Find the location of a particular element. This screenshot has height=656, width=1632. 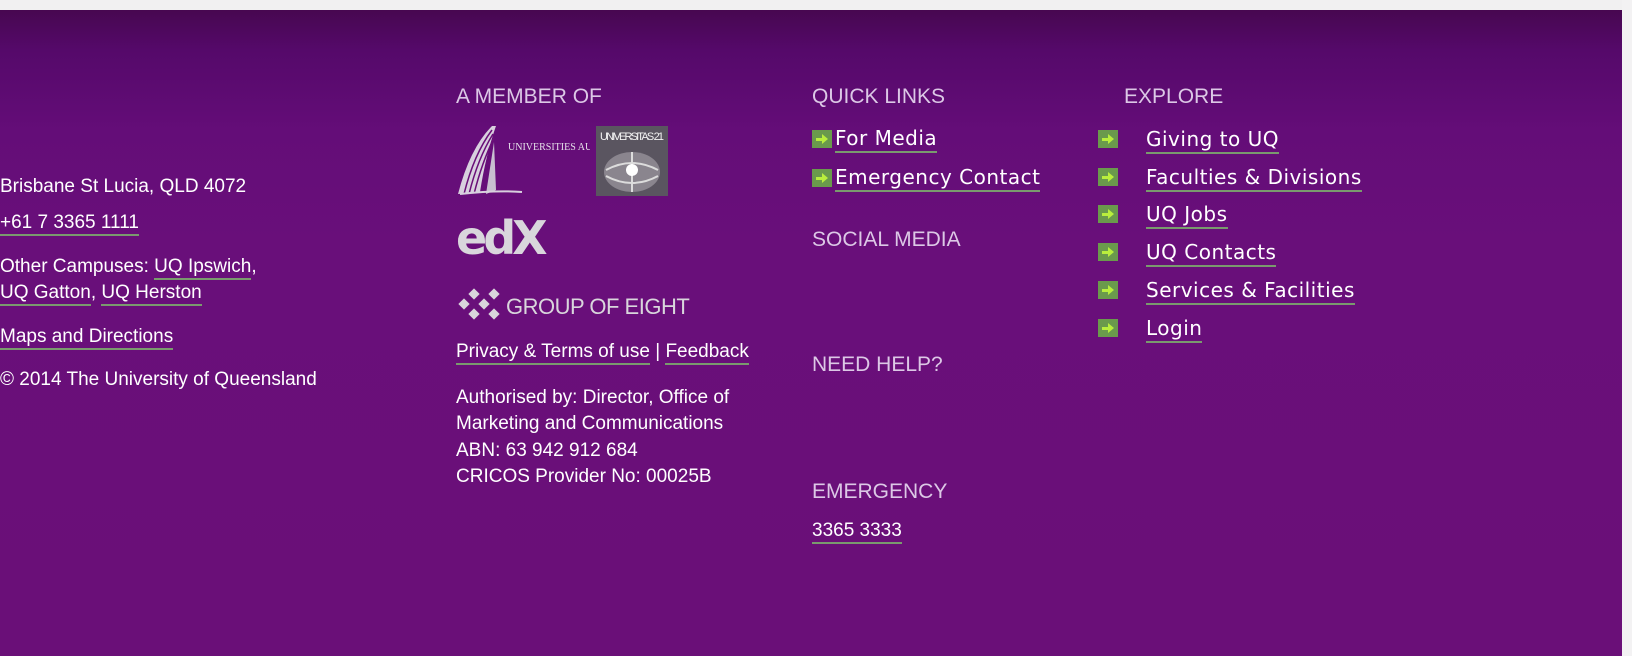

emergency-heading: EMERGENCY is located at coordinates (880, 491).